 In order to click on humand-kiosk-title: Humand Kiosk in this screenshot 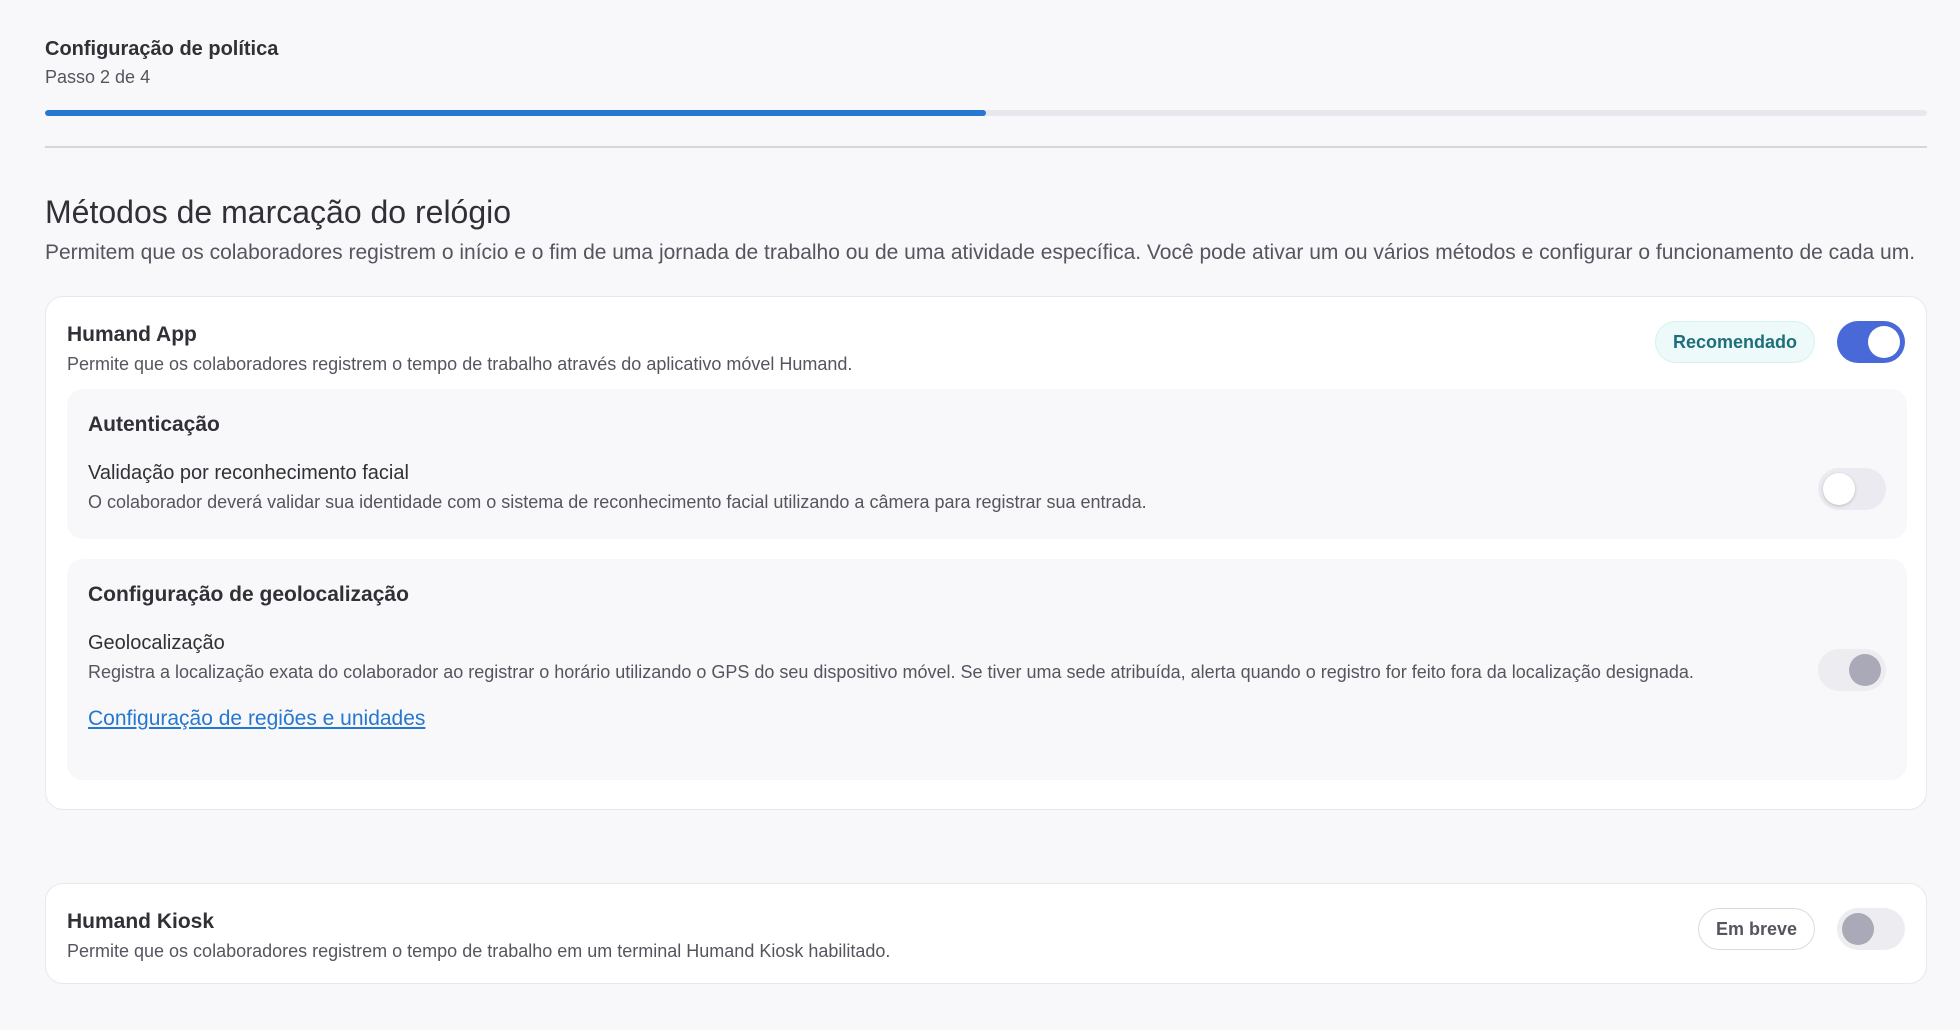, I will do `click(141, 921)`.